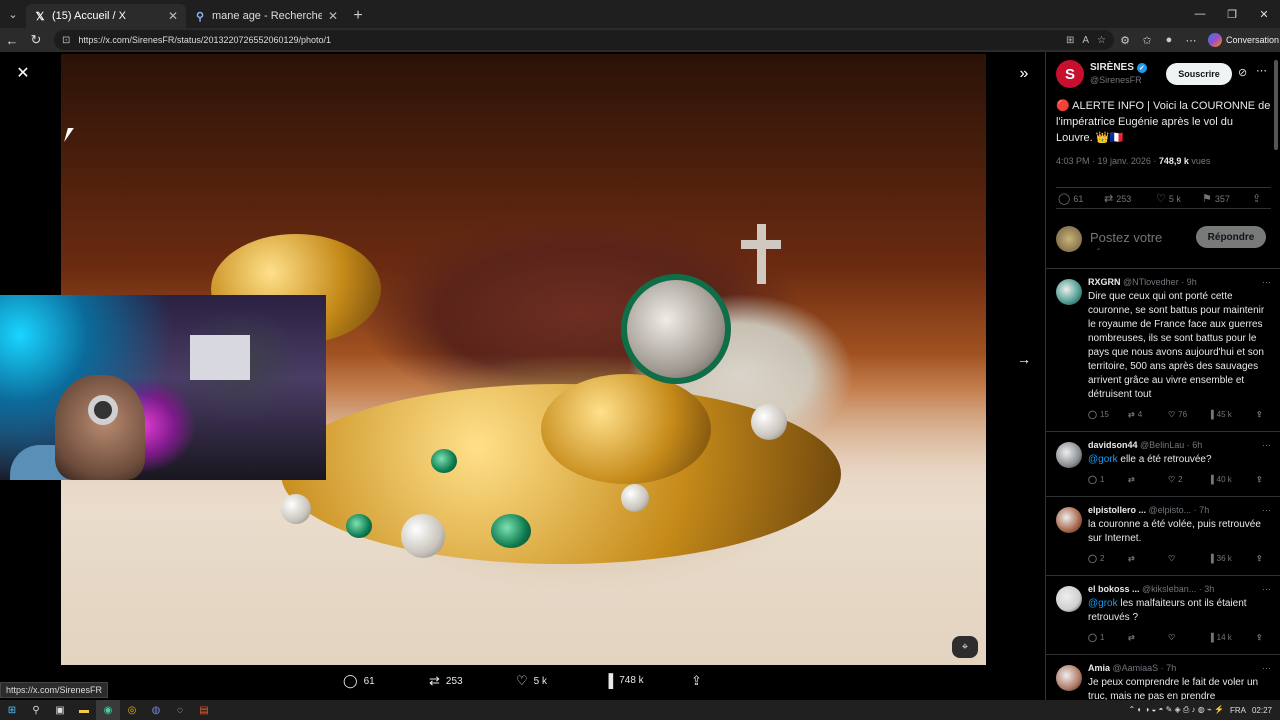 This screenshot has height=720, width=1280. Describe the element at coordinates (1024, 359) in the screenshot. I see `next-arrow-icon: →` at that location.